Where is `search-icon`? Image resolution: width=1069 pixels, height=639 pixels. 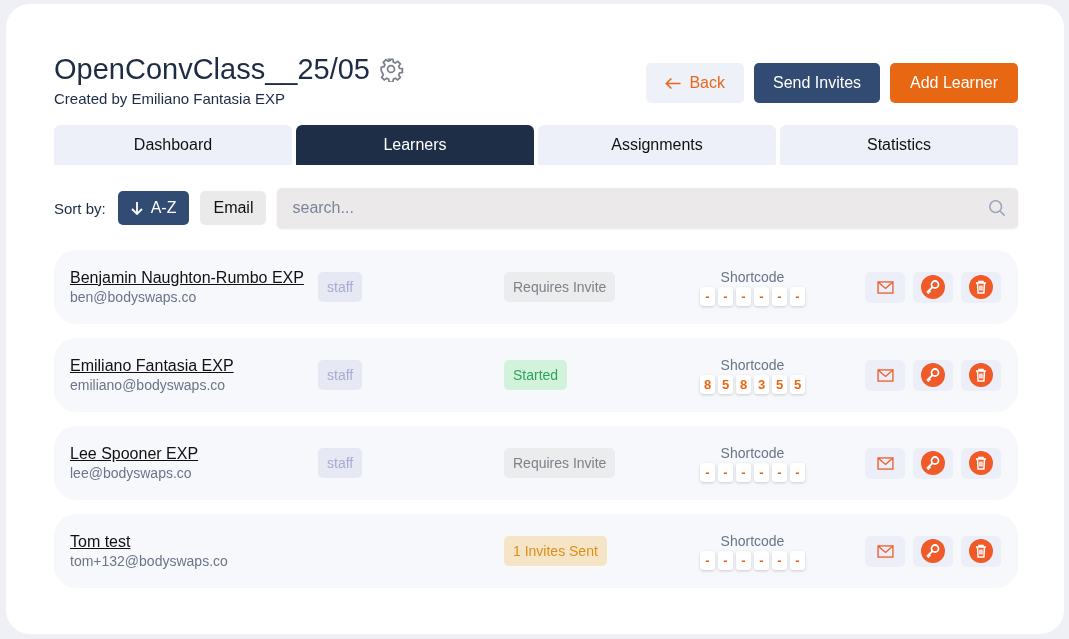 search-icon is located at coordinates (997, 208).